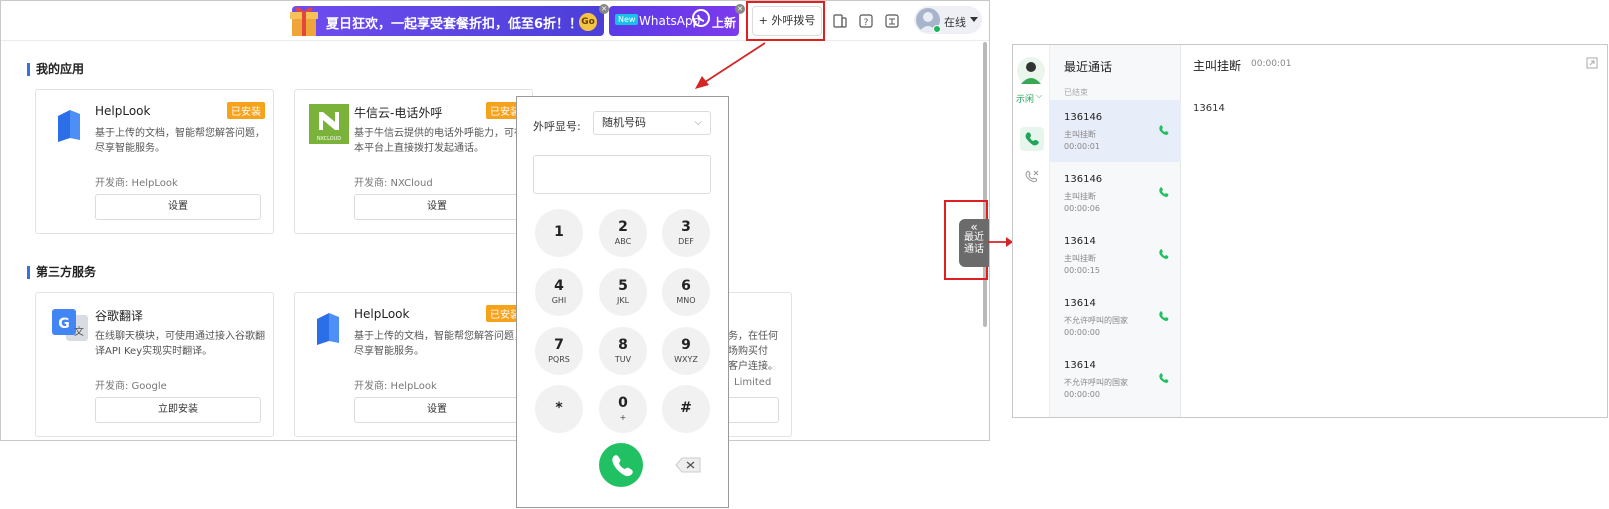  What do you see at coordinates (1076, 92) in the screenshot?
I see `ended-group-label: 已结束` at bounding box center [1076, 92].